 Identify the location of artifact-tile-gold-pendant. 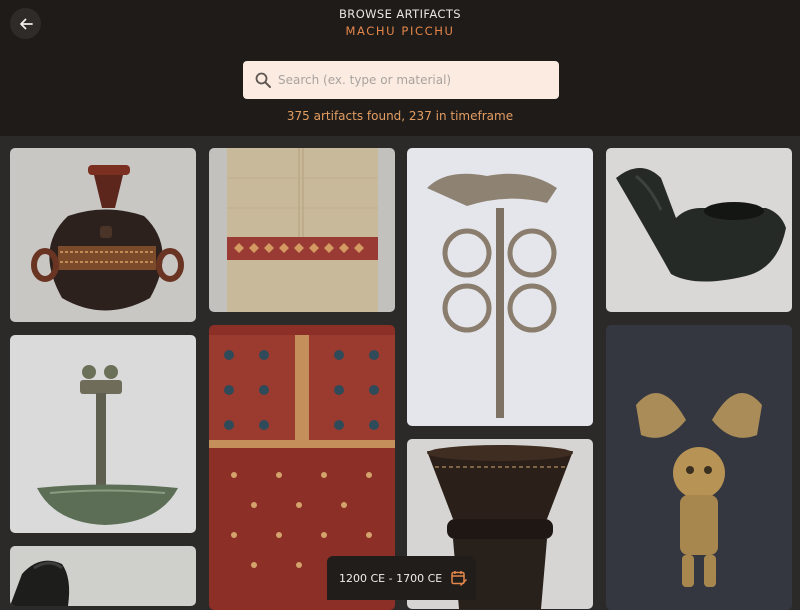
(699, 467).